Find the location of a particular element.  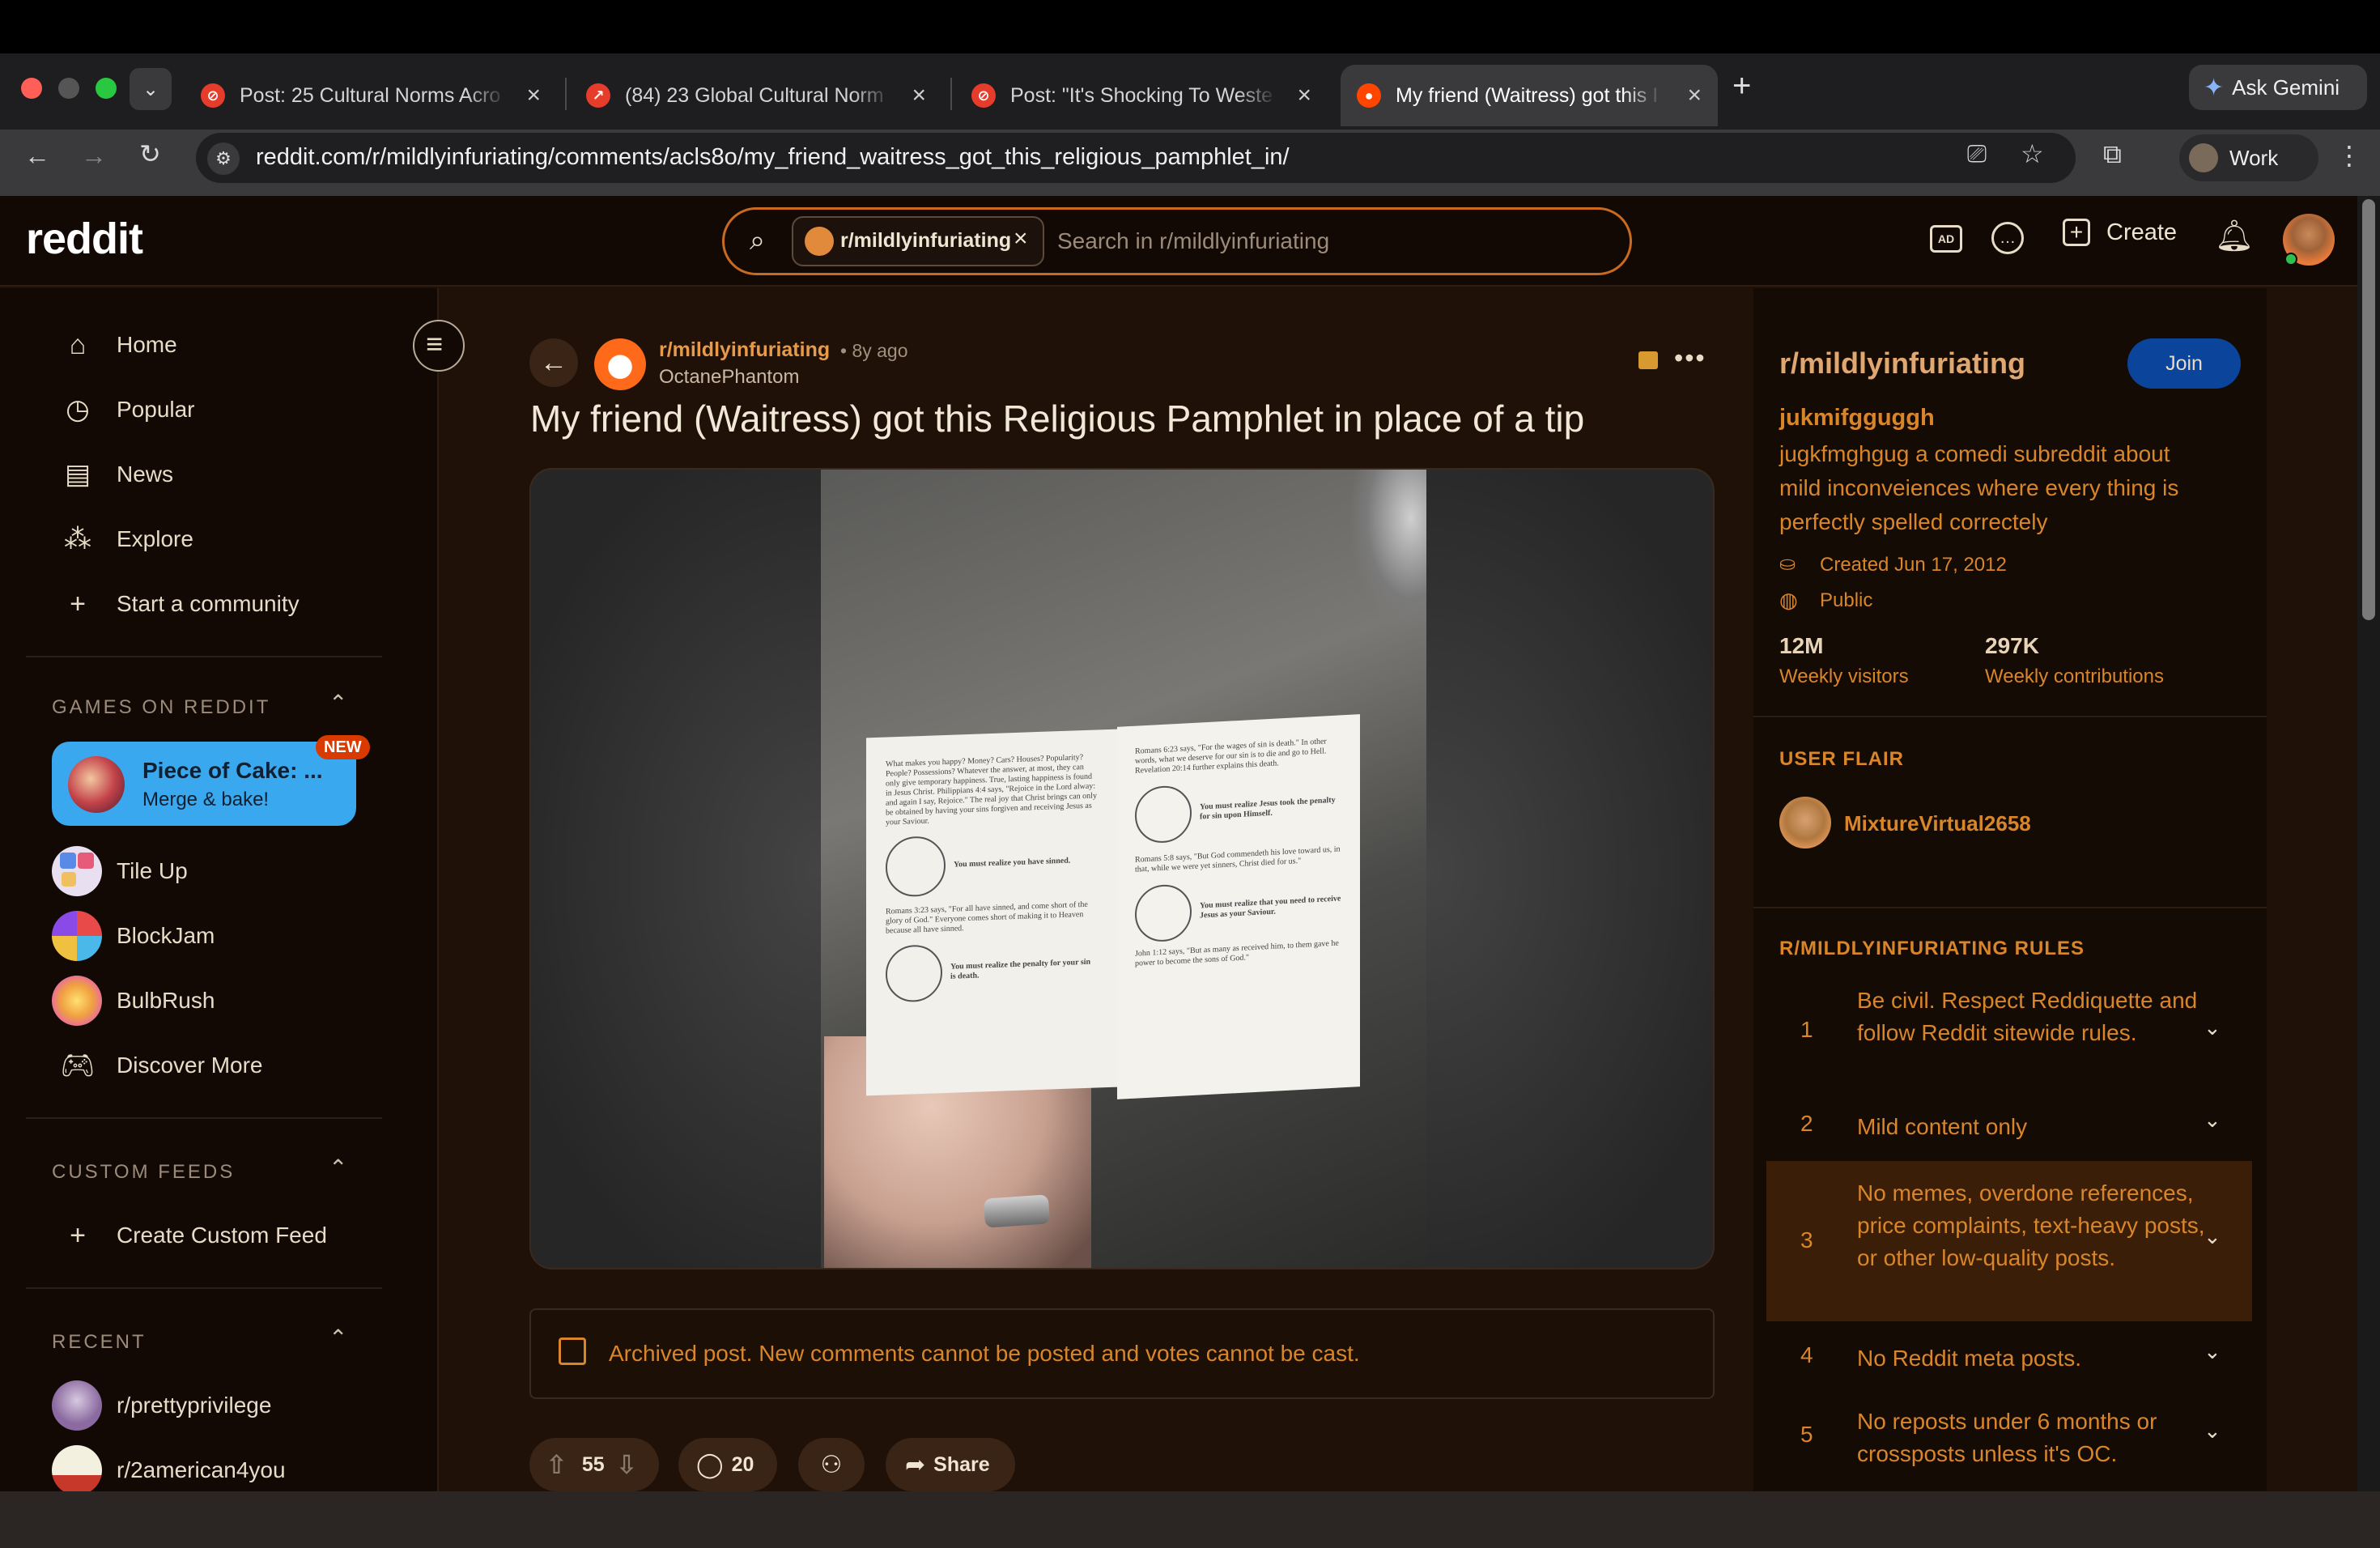

close-window-button is located at coordinates (32, 88).